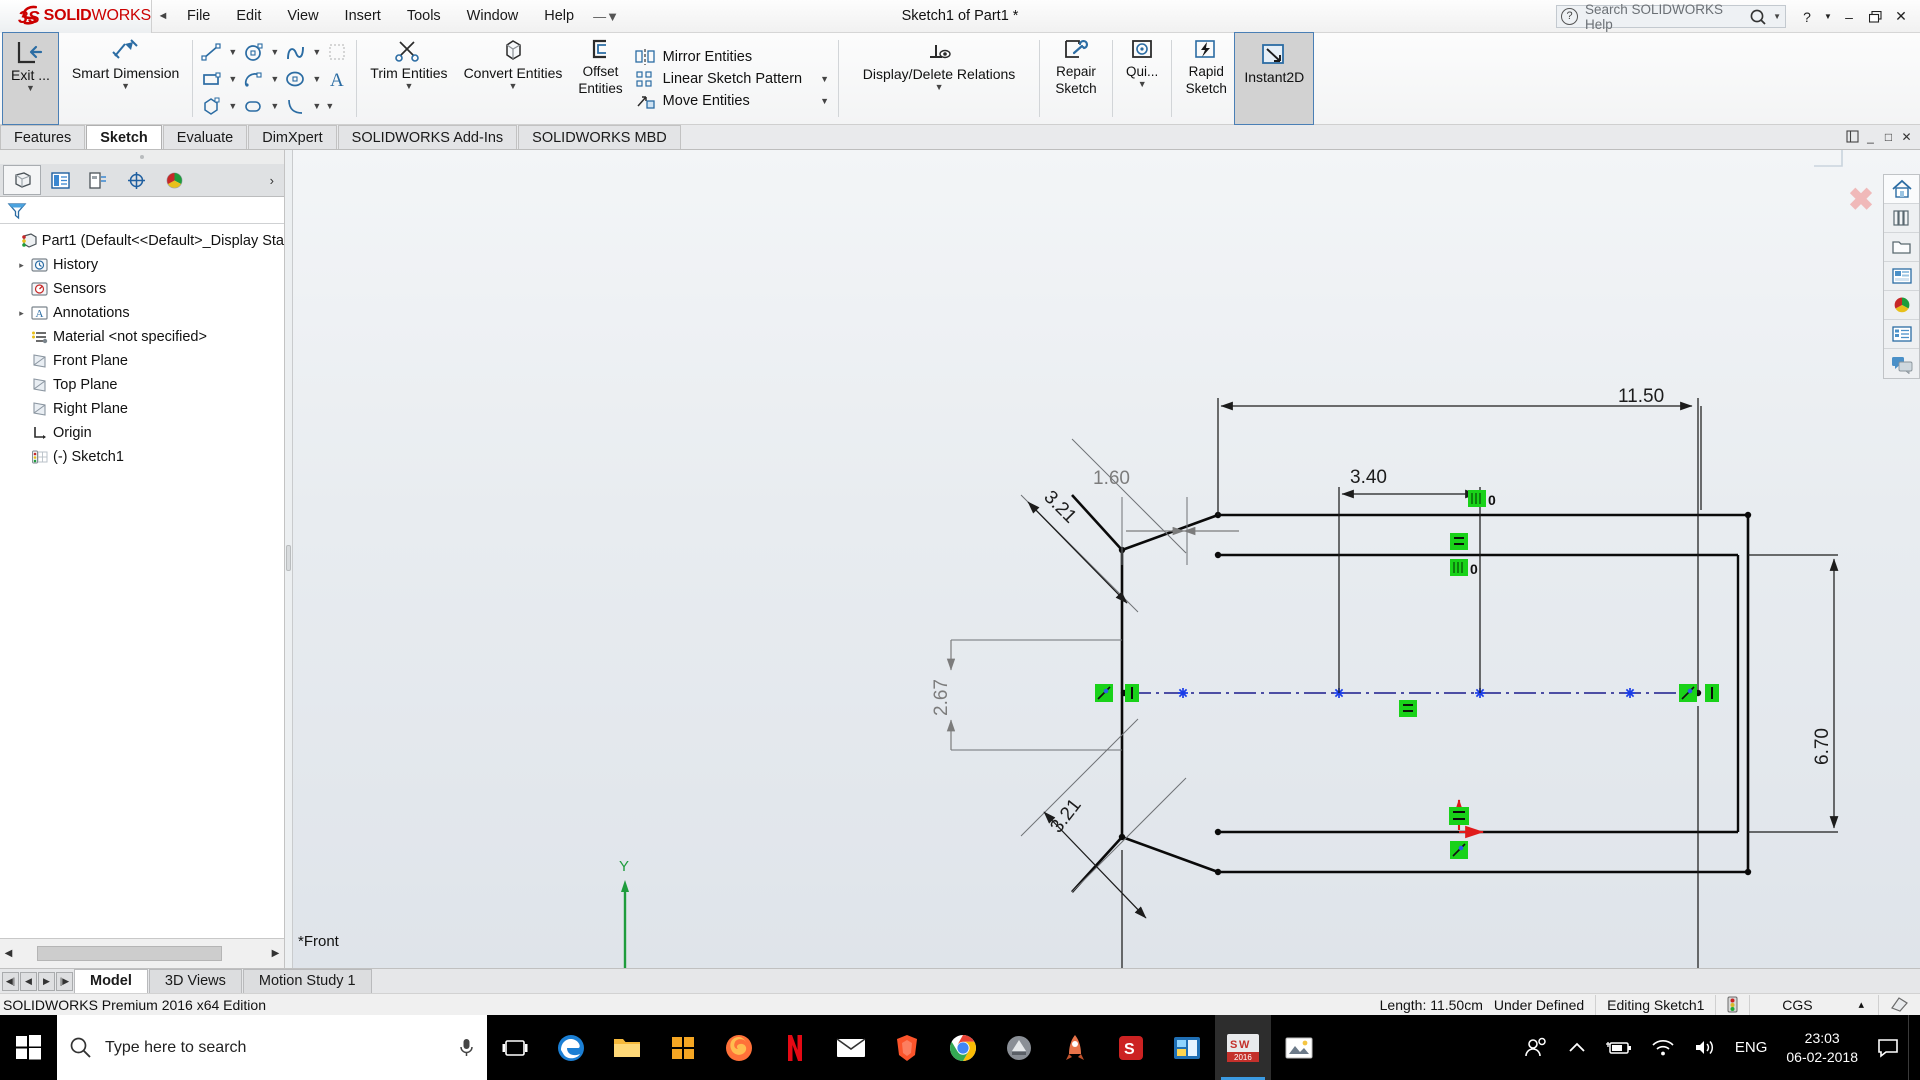 This screenshot has width=1920, height=1080. I want to click on tree-item-top-plane: Top Plane, so click(142, 385).